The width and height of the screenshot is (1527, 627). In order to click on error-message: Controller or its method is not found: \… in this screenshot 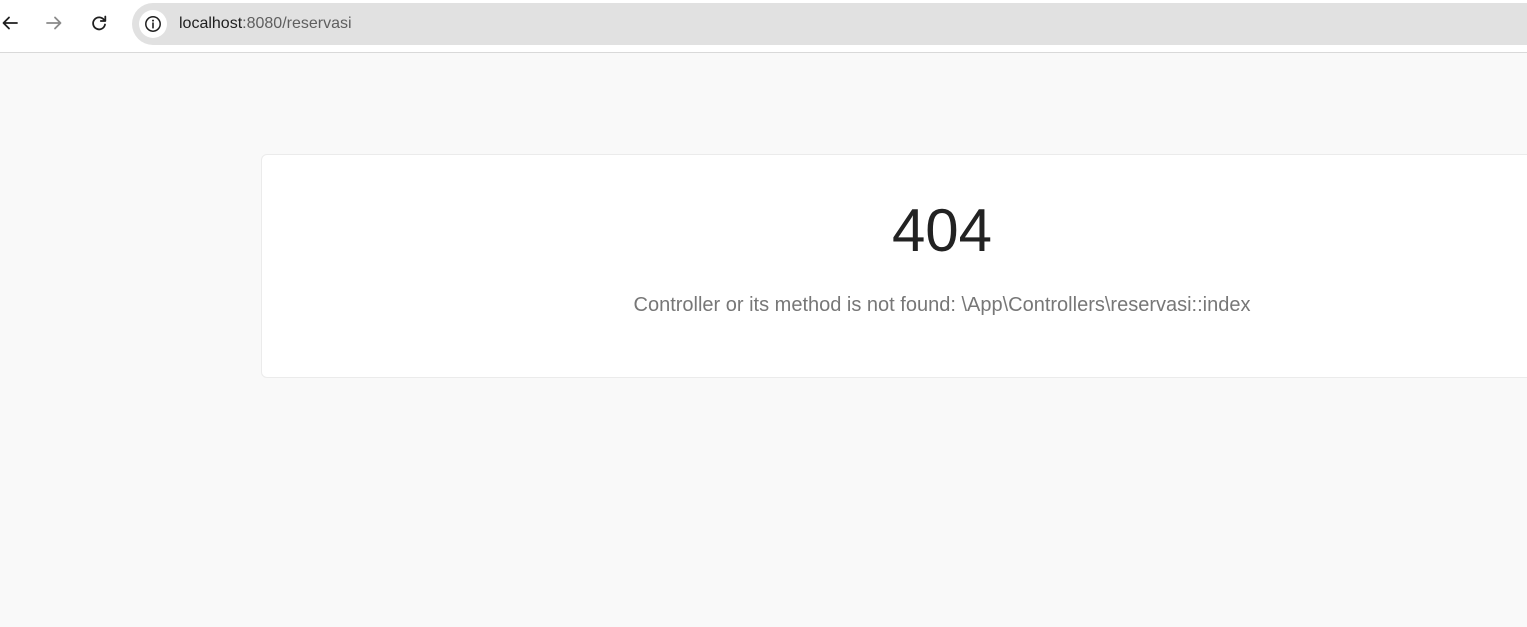, I will do `click(942, 305)`.